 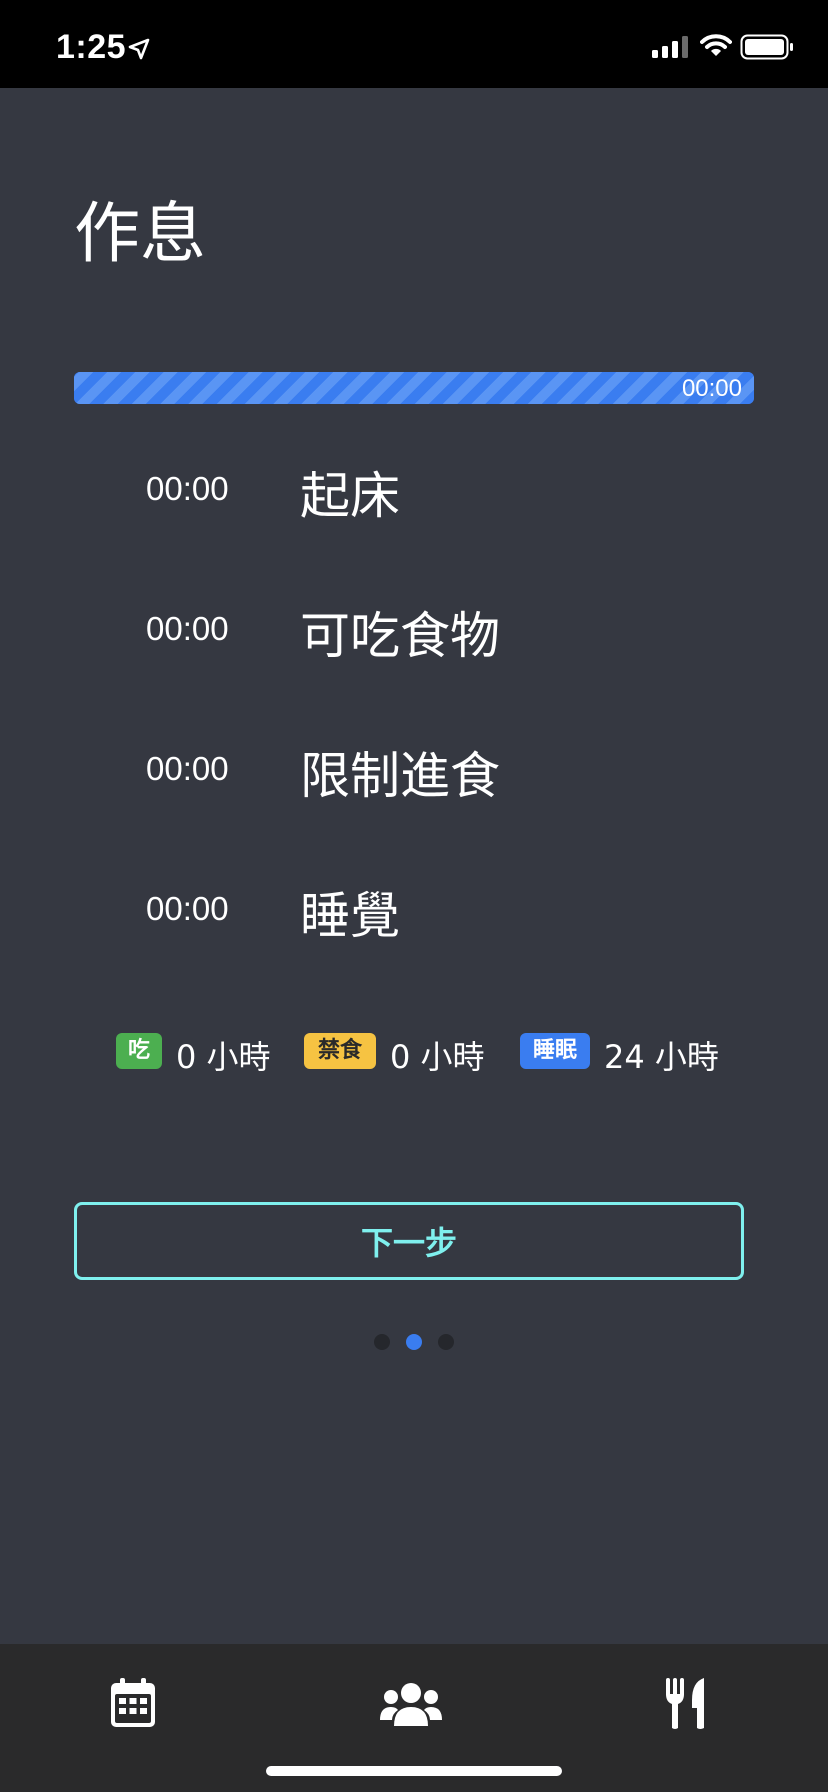 I want to click on tab-meals, so click(x=686, y=1706).